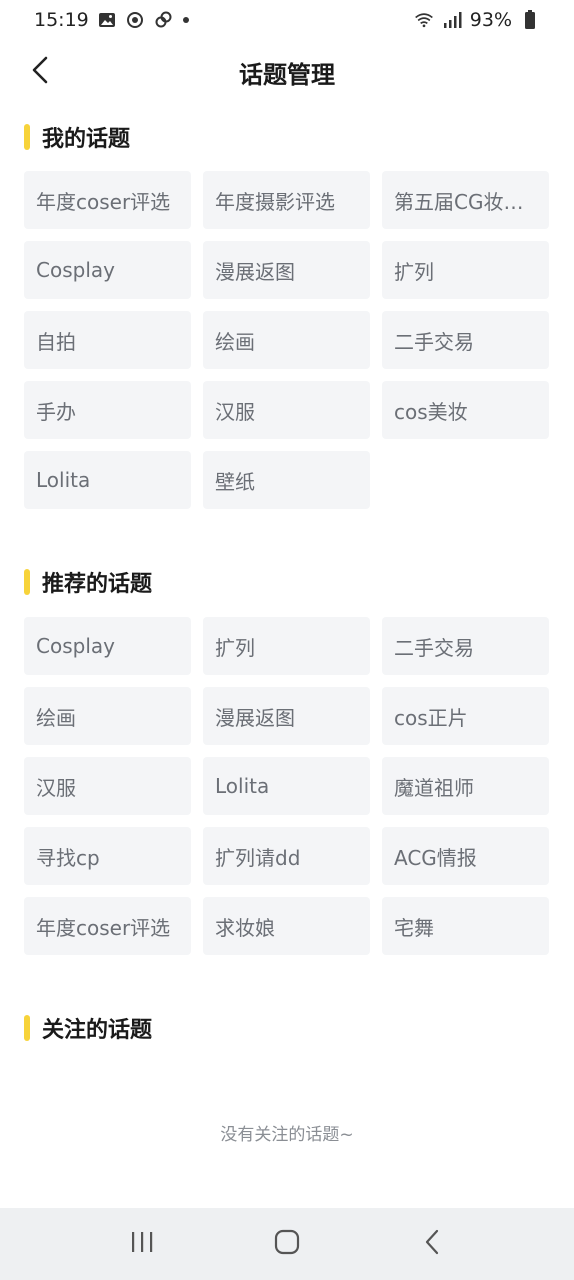  What do you see at coordinates (424, 20) in the screenshot?
I see `wifi-icon` at bounding box center [424, 20].